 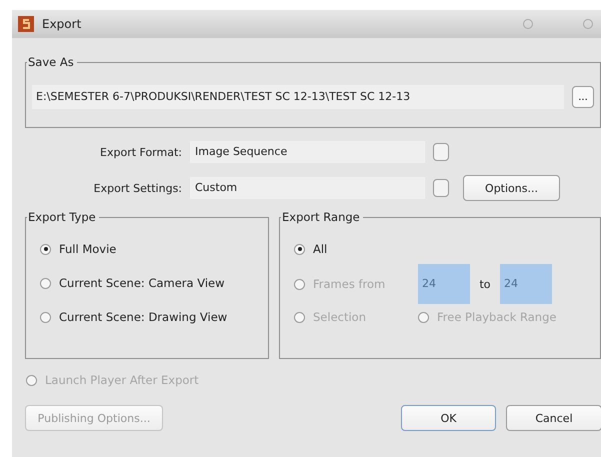 What do you see at coordinates (298, 97) in the screenshot?
I see `path-field: E:\SEMESTER 6-7\PRODUKSI\RENDER\TEST SC 12-13\TEST SC 12-13` at bounding box center [298, 97].